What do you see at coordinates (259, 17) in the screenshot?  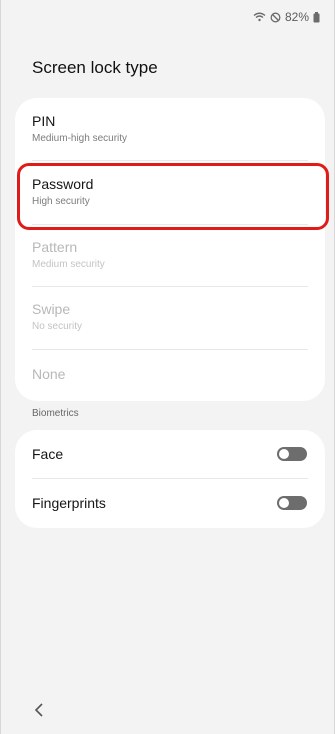 I see `wifi-icon` at bounding box center [259, 17].